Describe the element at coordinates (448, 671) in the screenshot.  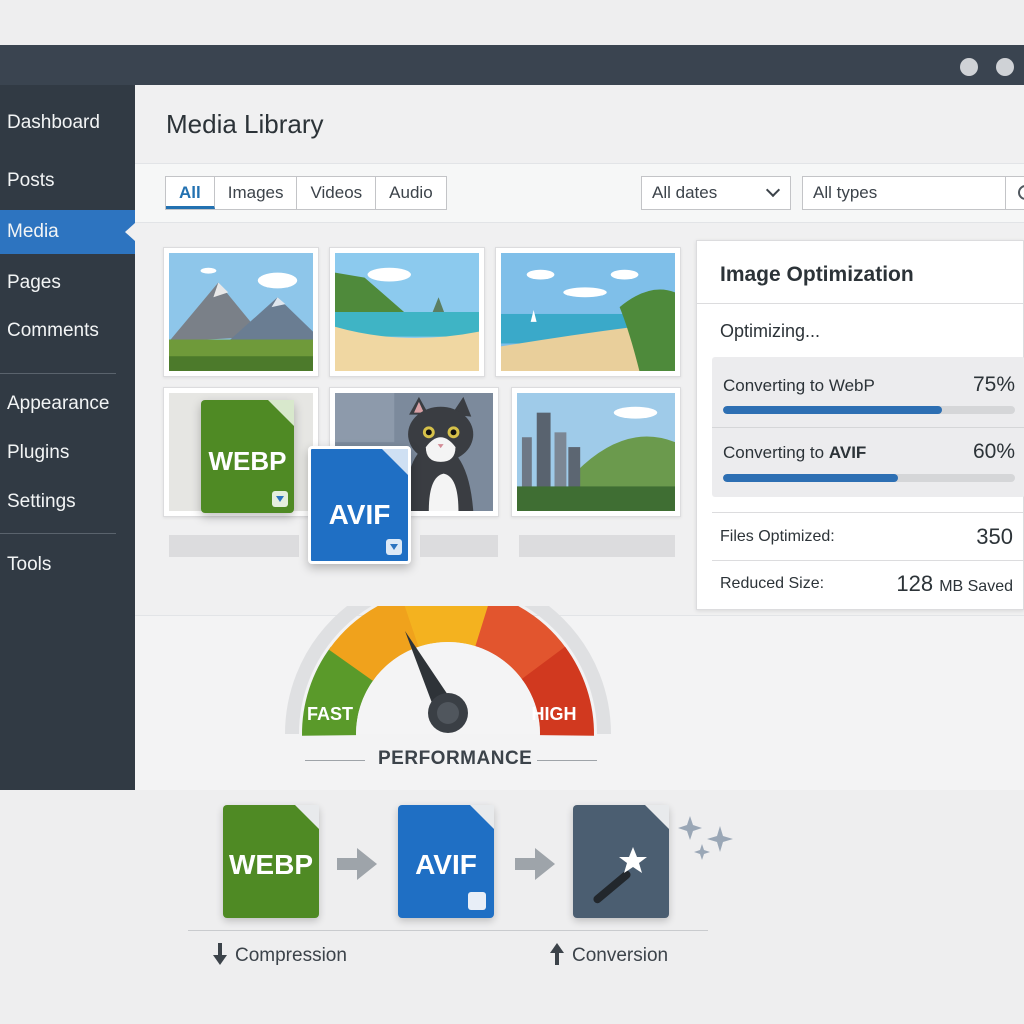
I see `performance-gauge: FAST HIGH` at that location.